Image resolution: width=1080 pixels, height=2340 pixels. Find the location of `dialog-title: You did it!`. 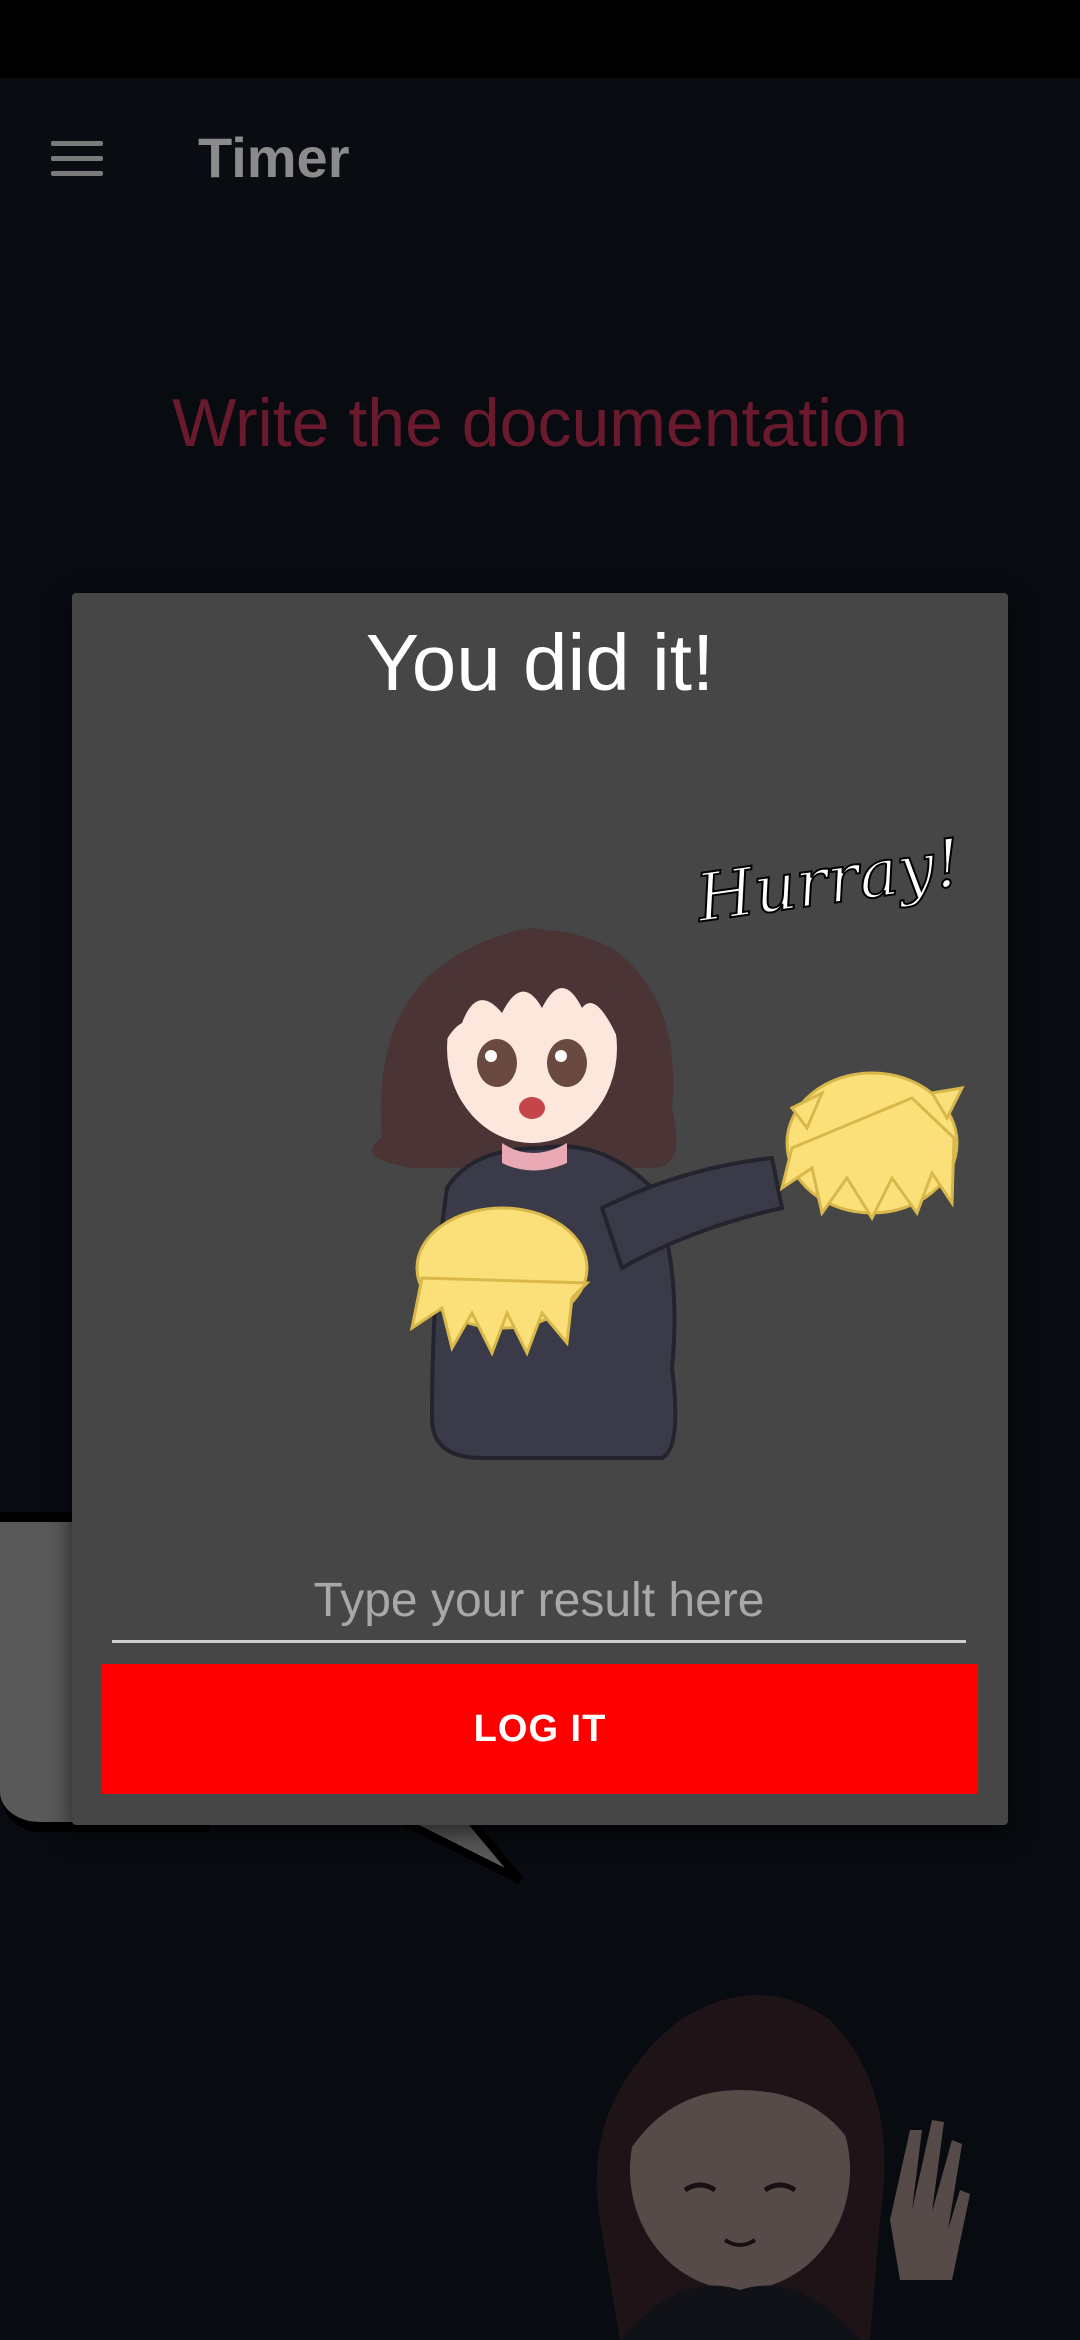

dialog-title: You did it! is located at coordinates (540, 662).